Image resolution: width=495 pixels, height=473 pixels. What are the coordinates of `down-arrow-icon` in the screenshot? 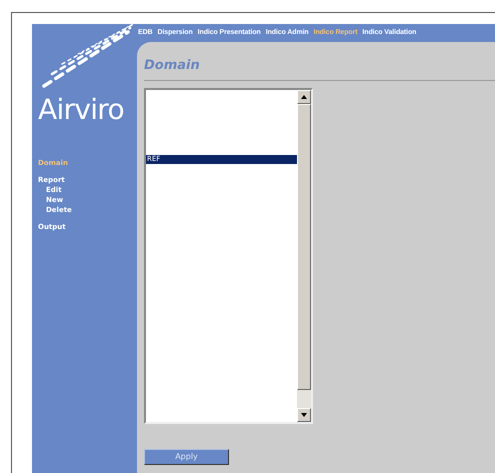 It's located at (304, 414).